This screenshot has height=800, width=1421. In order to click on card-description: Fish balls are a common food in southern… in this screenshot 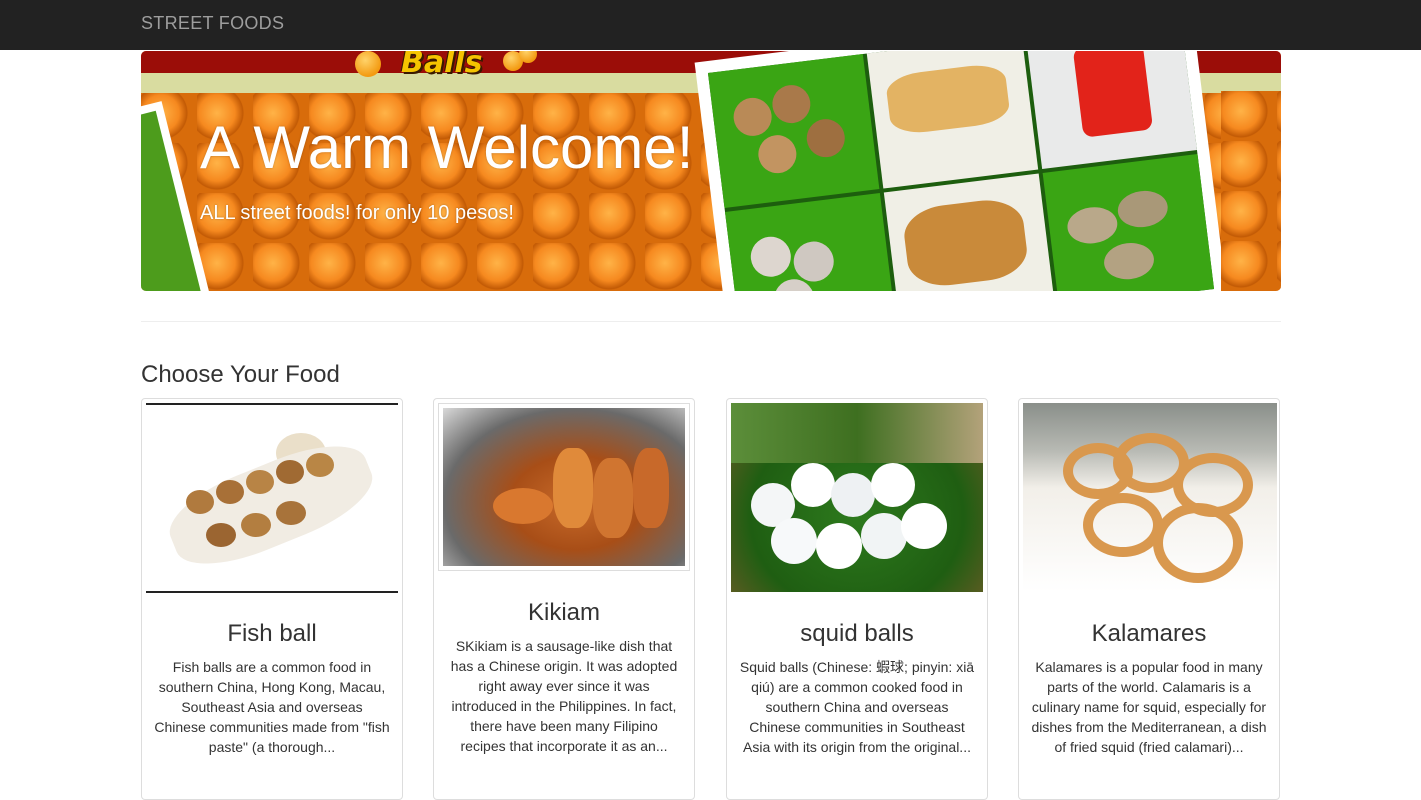, I will do `click(272, 707)`.